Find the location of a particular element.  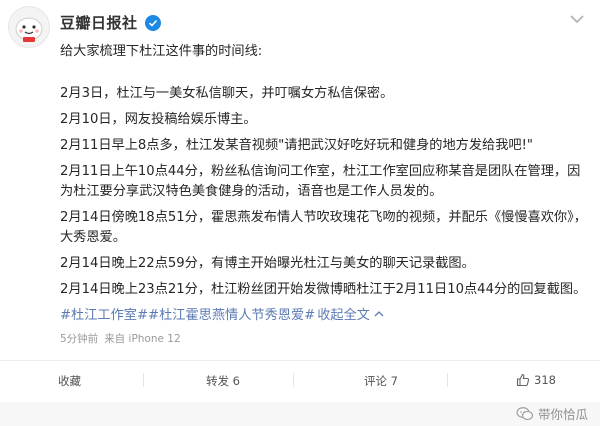

watermark: 带你恰瓜 is located at coordinates (552, 413).